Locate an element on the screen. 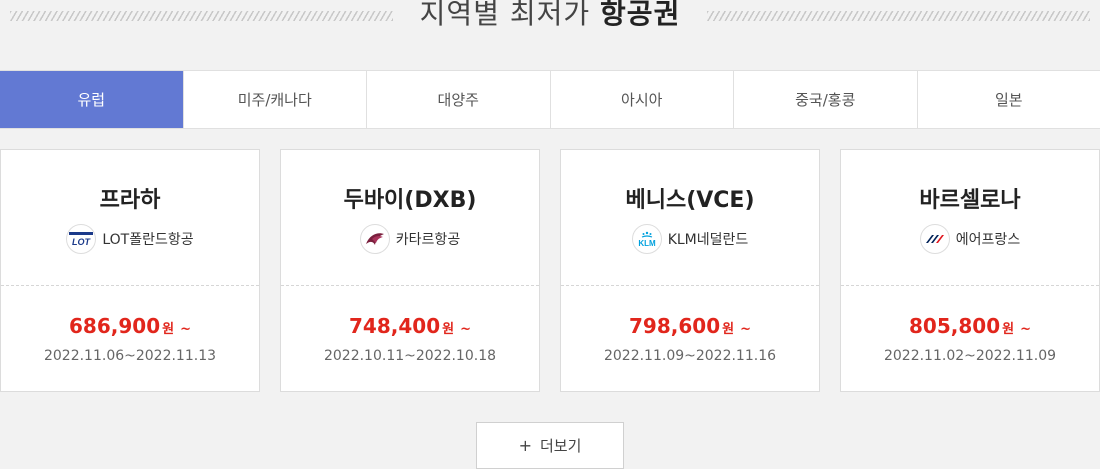 This screenshot has width=1100, height=469. destination-city: 두바이(DXB) is located at coordinates (410, 200).